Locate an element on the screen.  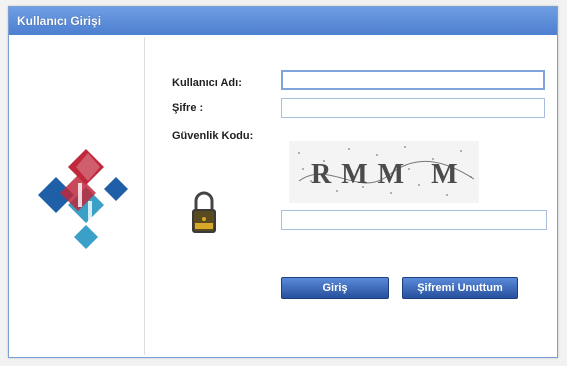
captcha-image: RMM M is located at coordinates (384, 172).